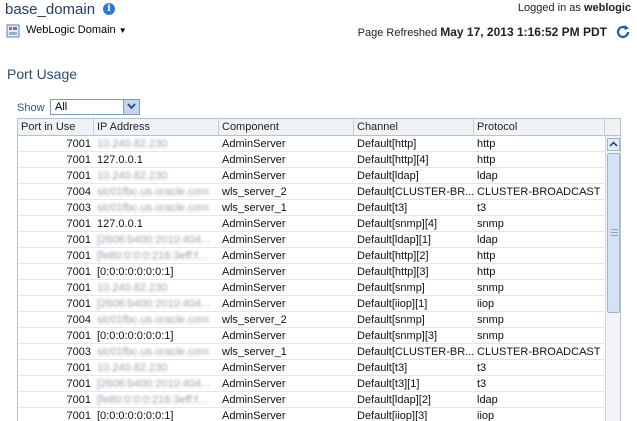  I want to click on scroll-up-arrow-icon, so click(613, 144).